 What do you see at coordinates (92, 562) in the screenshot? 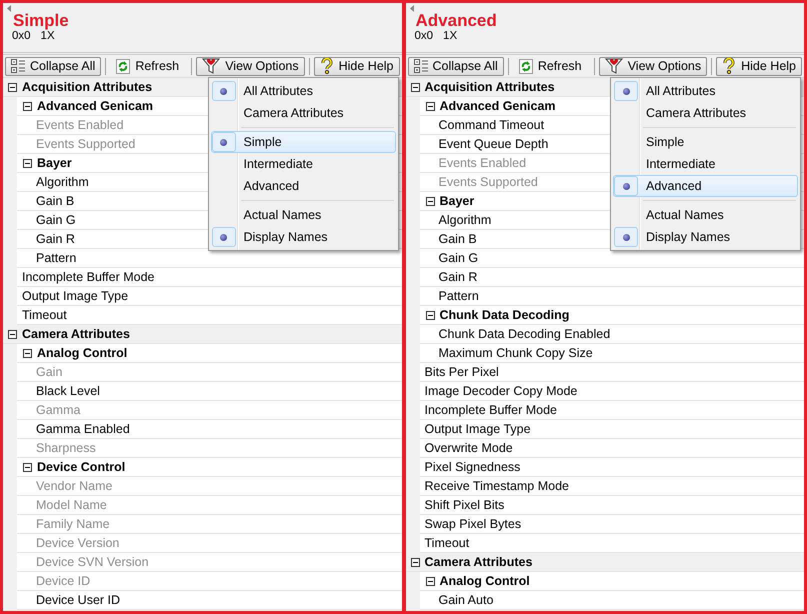
I see `attribute-label: Device SVN Version` at bounding box center [92, 562].